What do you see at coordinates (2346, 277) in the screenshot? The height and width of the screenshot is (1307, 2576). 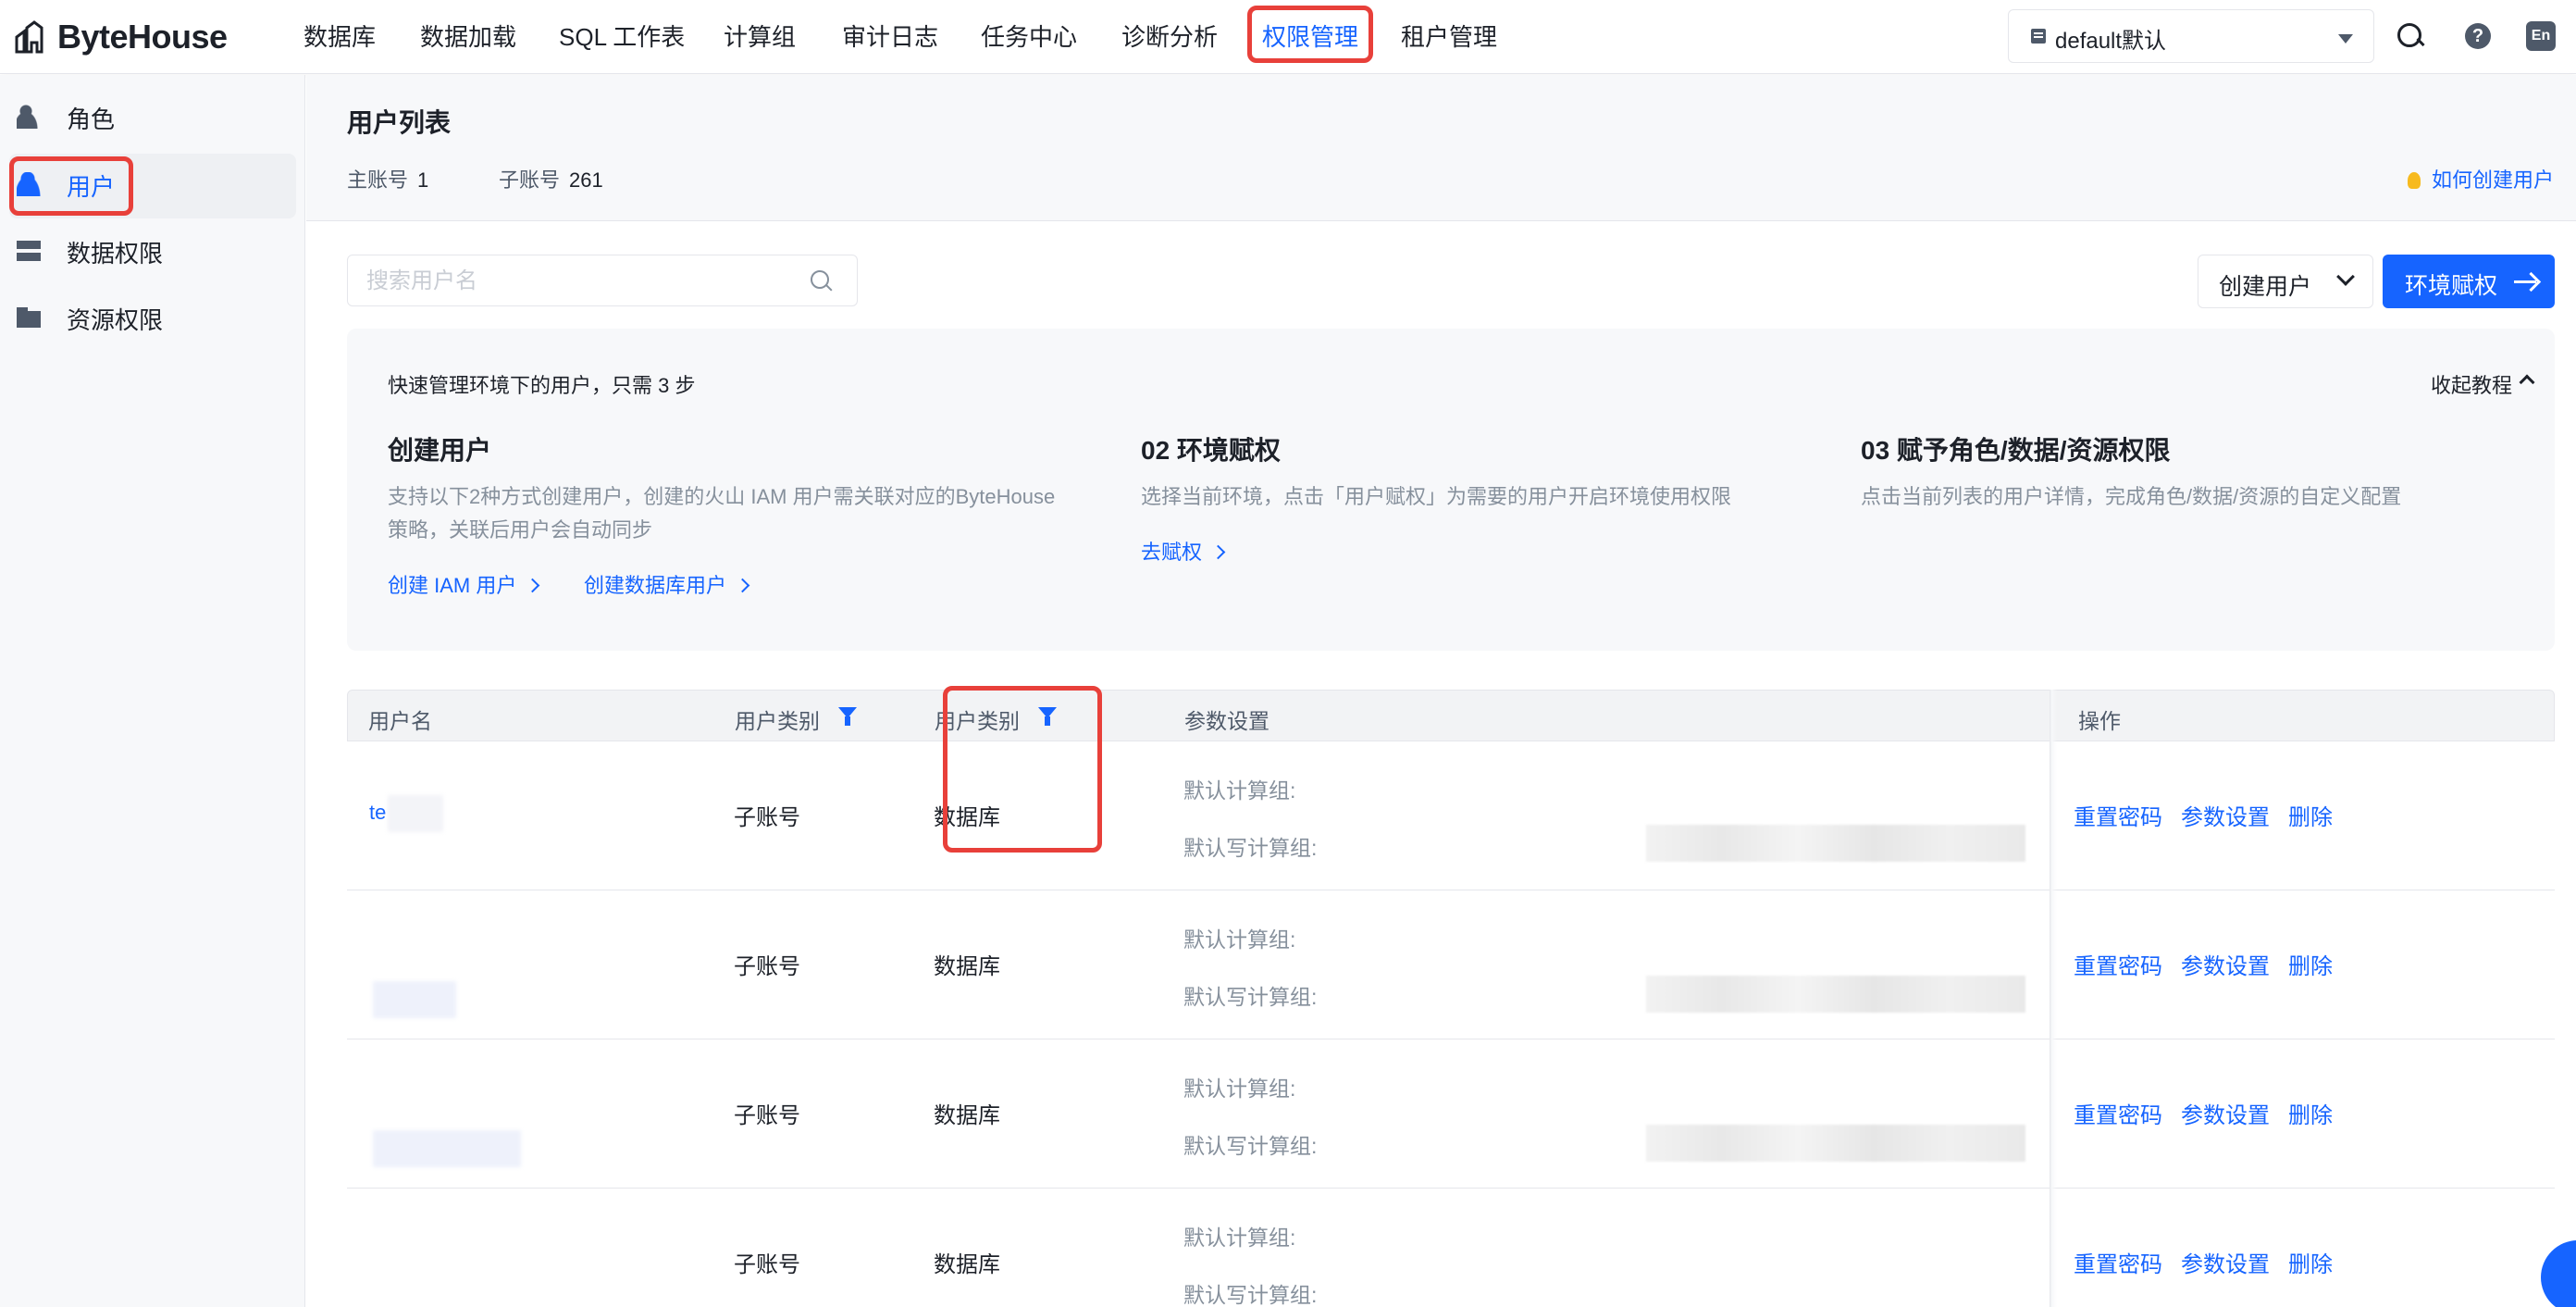 I see `chevron-down-icon` at bounding box center [2346, 277].